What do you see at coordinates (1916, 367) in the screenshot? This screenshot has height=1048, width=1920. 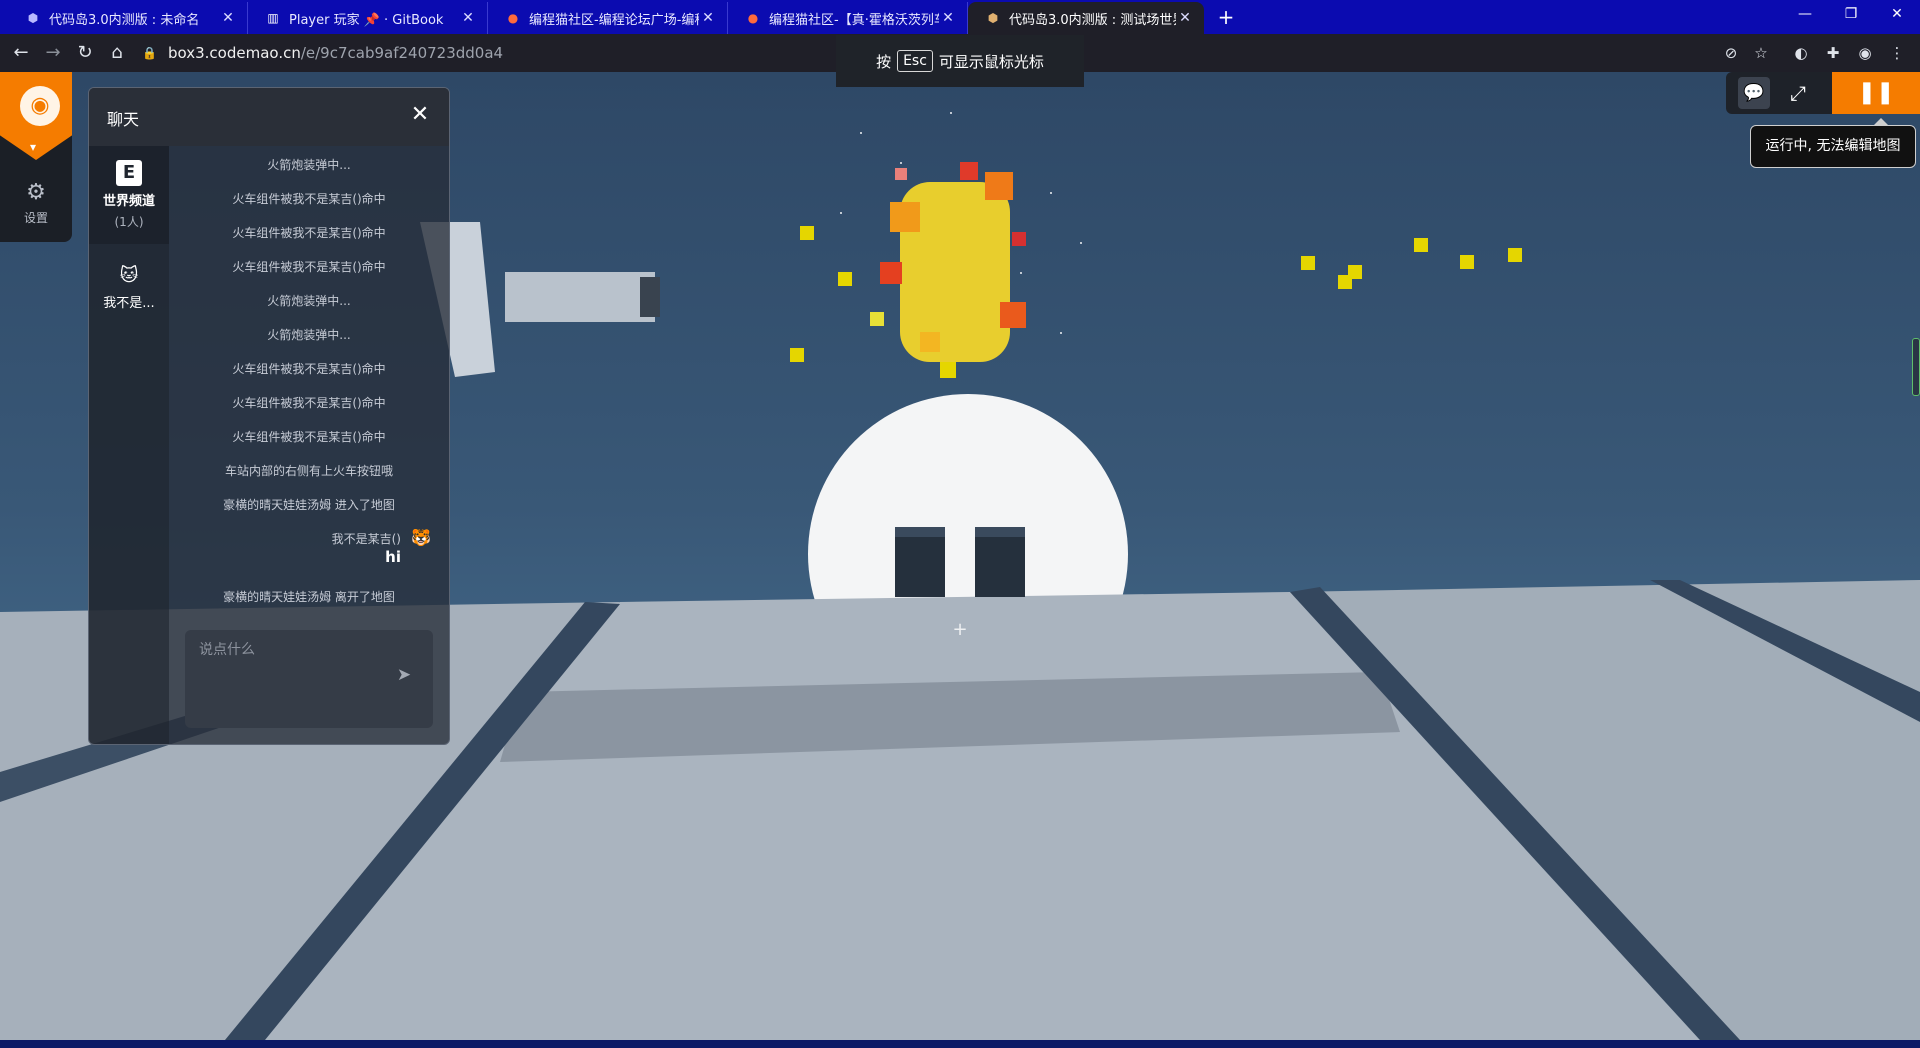 I see `side-indicator` at bounding box center [1916, 367].